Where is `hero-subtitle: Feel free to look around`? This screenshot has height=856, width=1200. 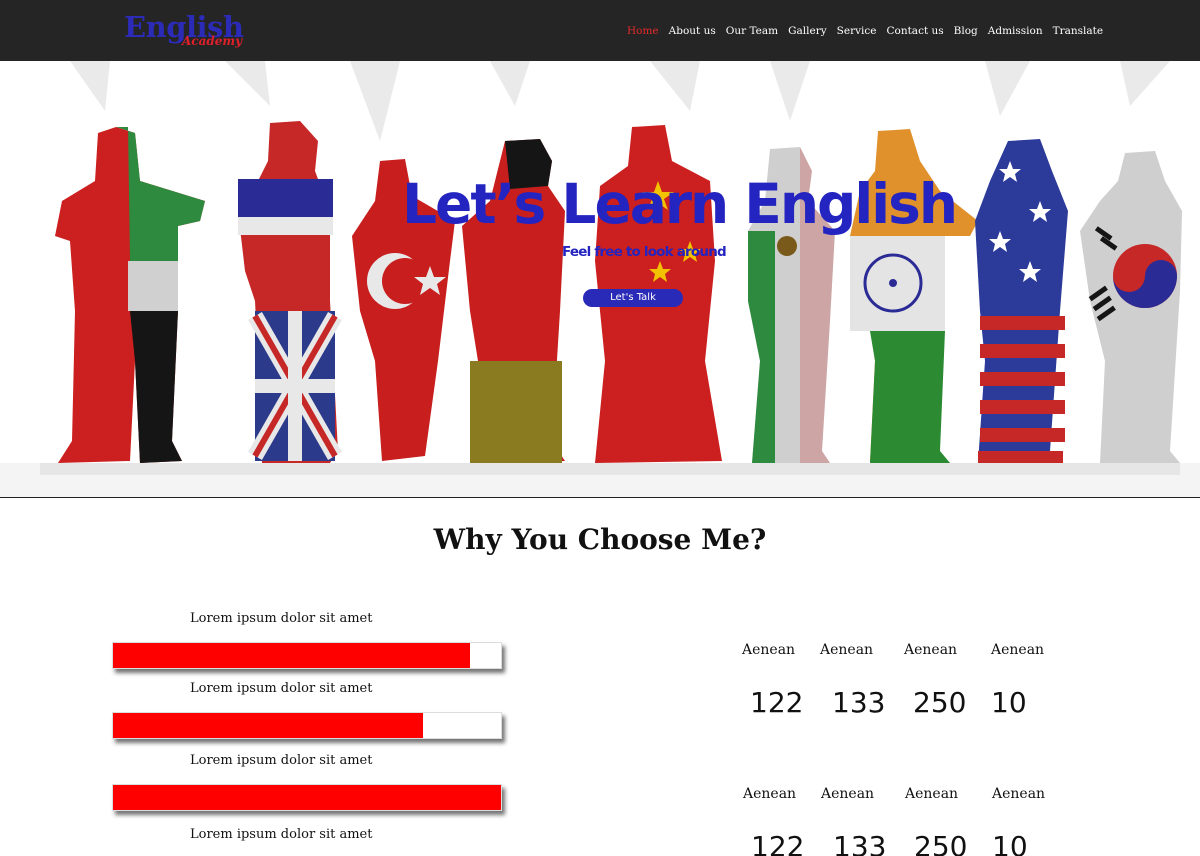
hero-subtitle: Feel free to look around is located at coordinates (644, 252).